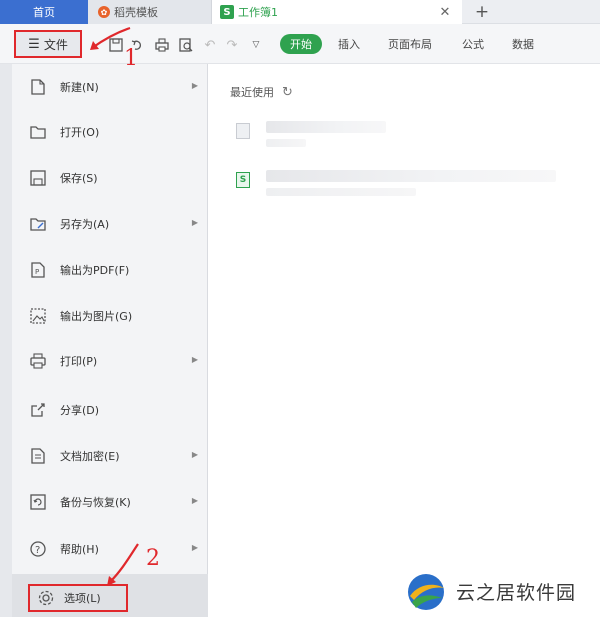 The width and height of the screenshot is (600, 617). I want to click on recent-file-item: S, so click(401, 186).